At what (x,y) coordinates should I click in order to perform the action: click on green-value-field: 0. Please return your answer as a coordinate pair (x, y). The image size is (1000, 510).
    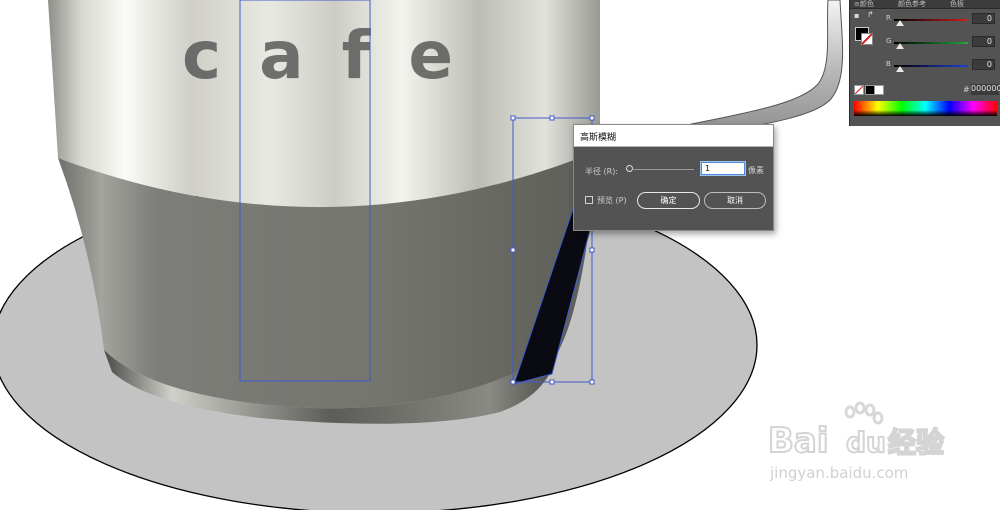
    Looking at the image, I should click on (983, 41).